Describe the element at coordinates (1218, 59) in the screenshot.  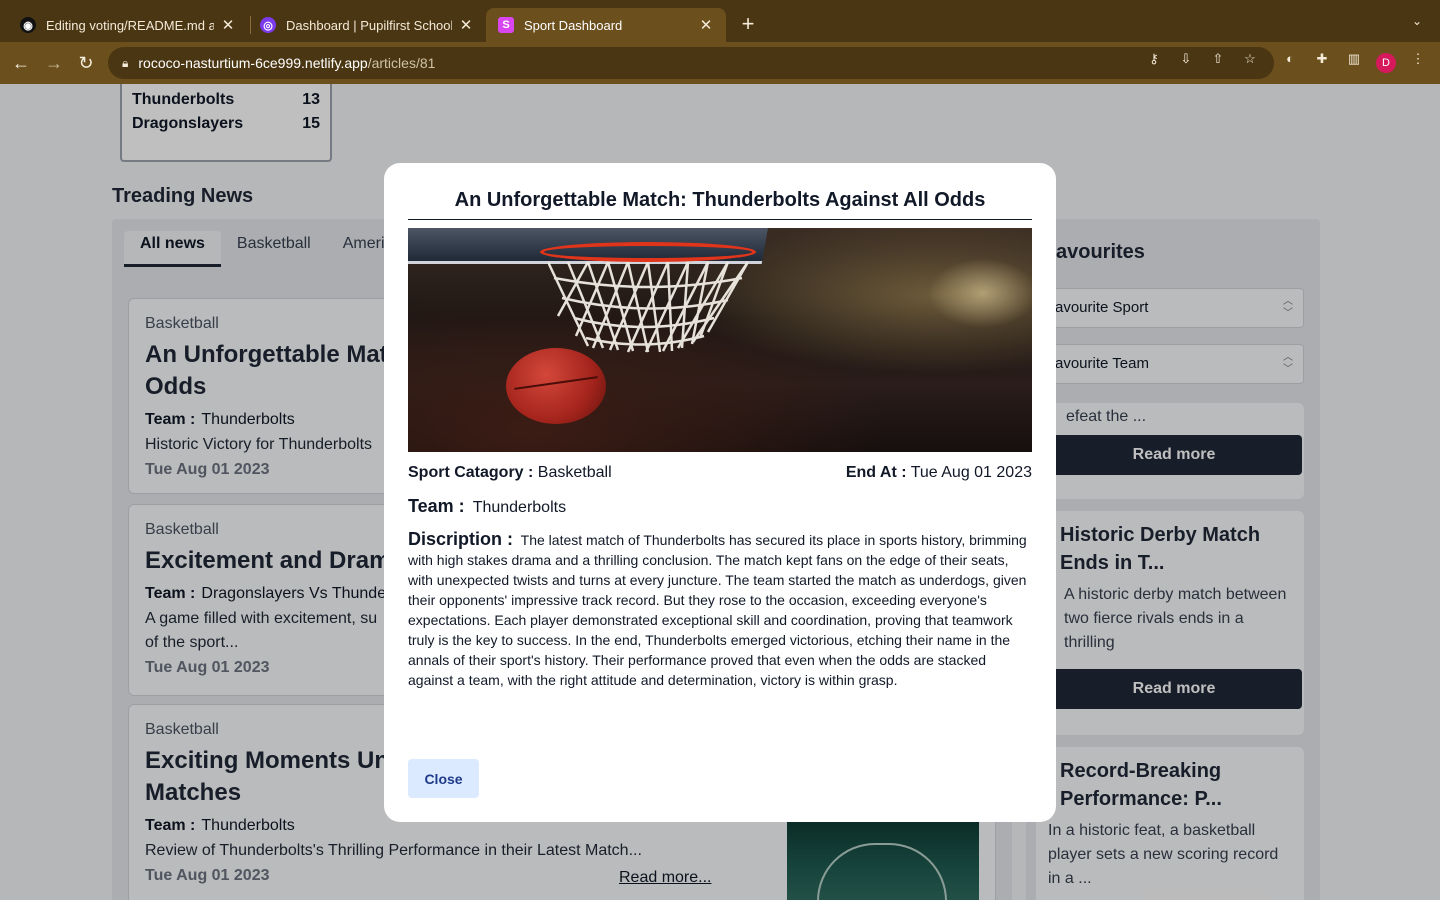
I see `share-icon: ⇧` at that location.